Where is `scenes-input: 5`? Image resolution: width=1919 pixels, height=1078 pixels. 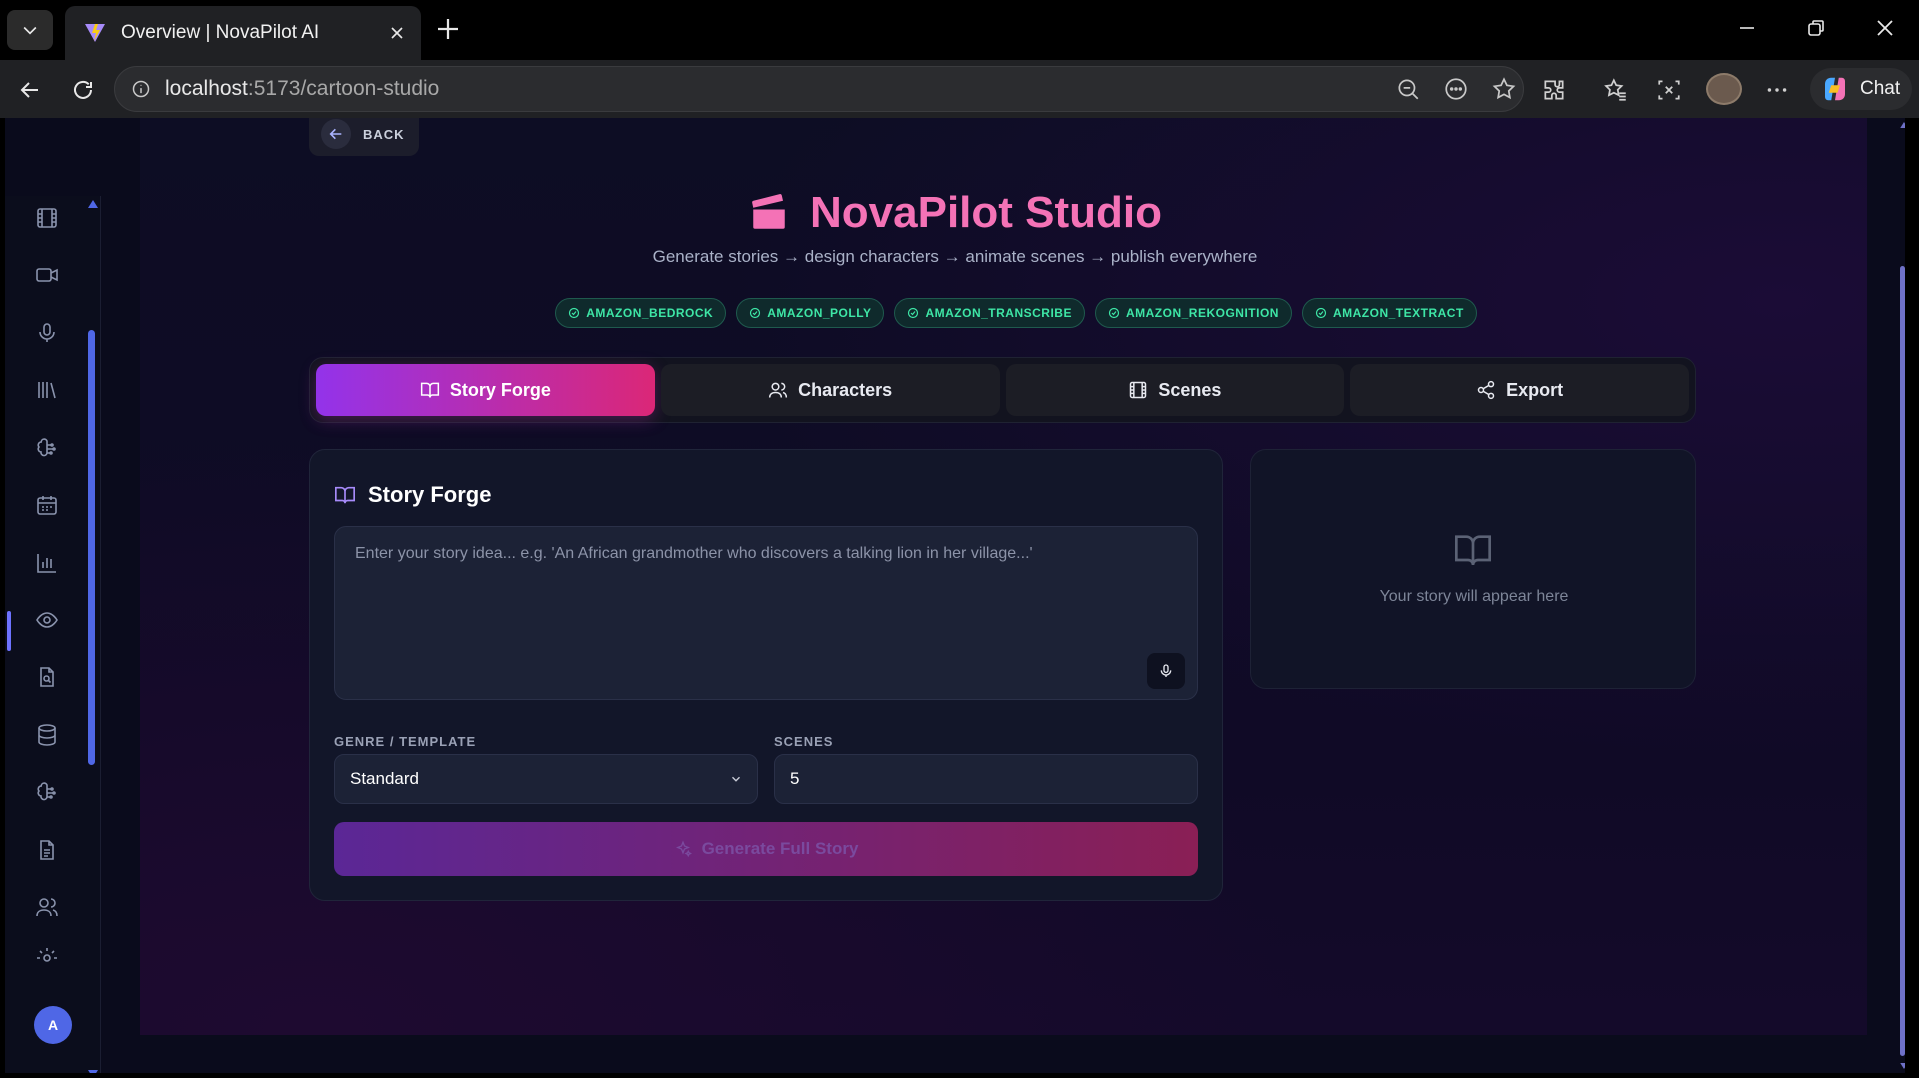 scenes-input: 5 is located at coordinates (986, 779).